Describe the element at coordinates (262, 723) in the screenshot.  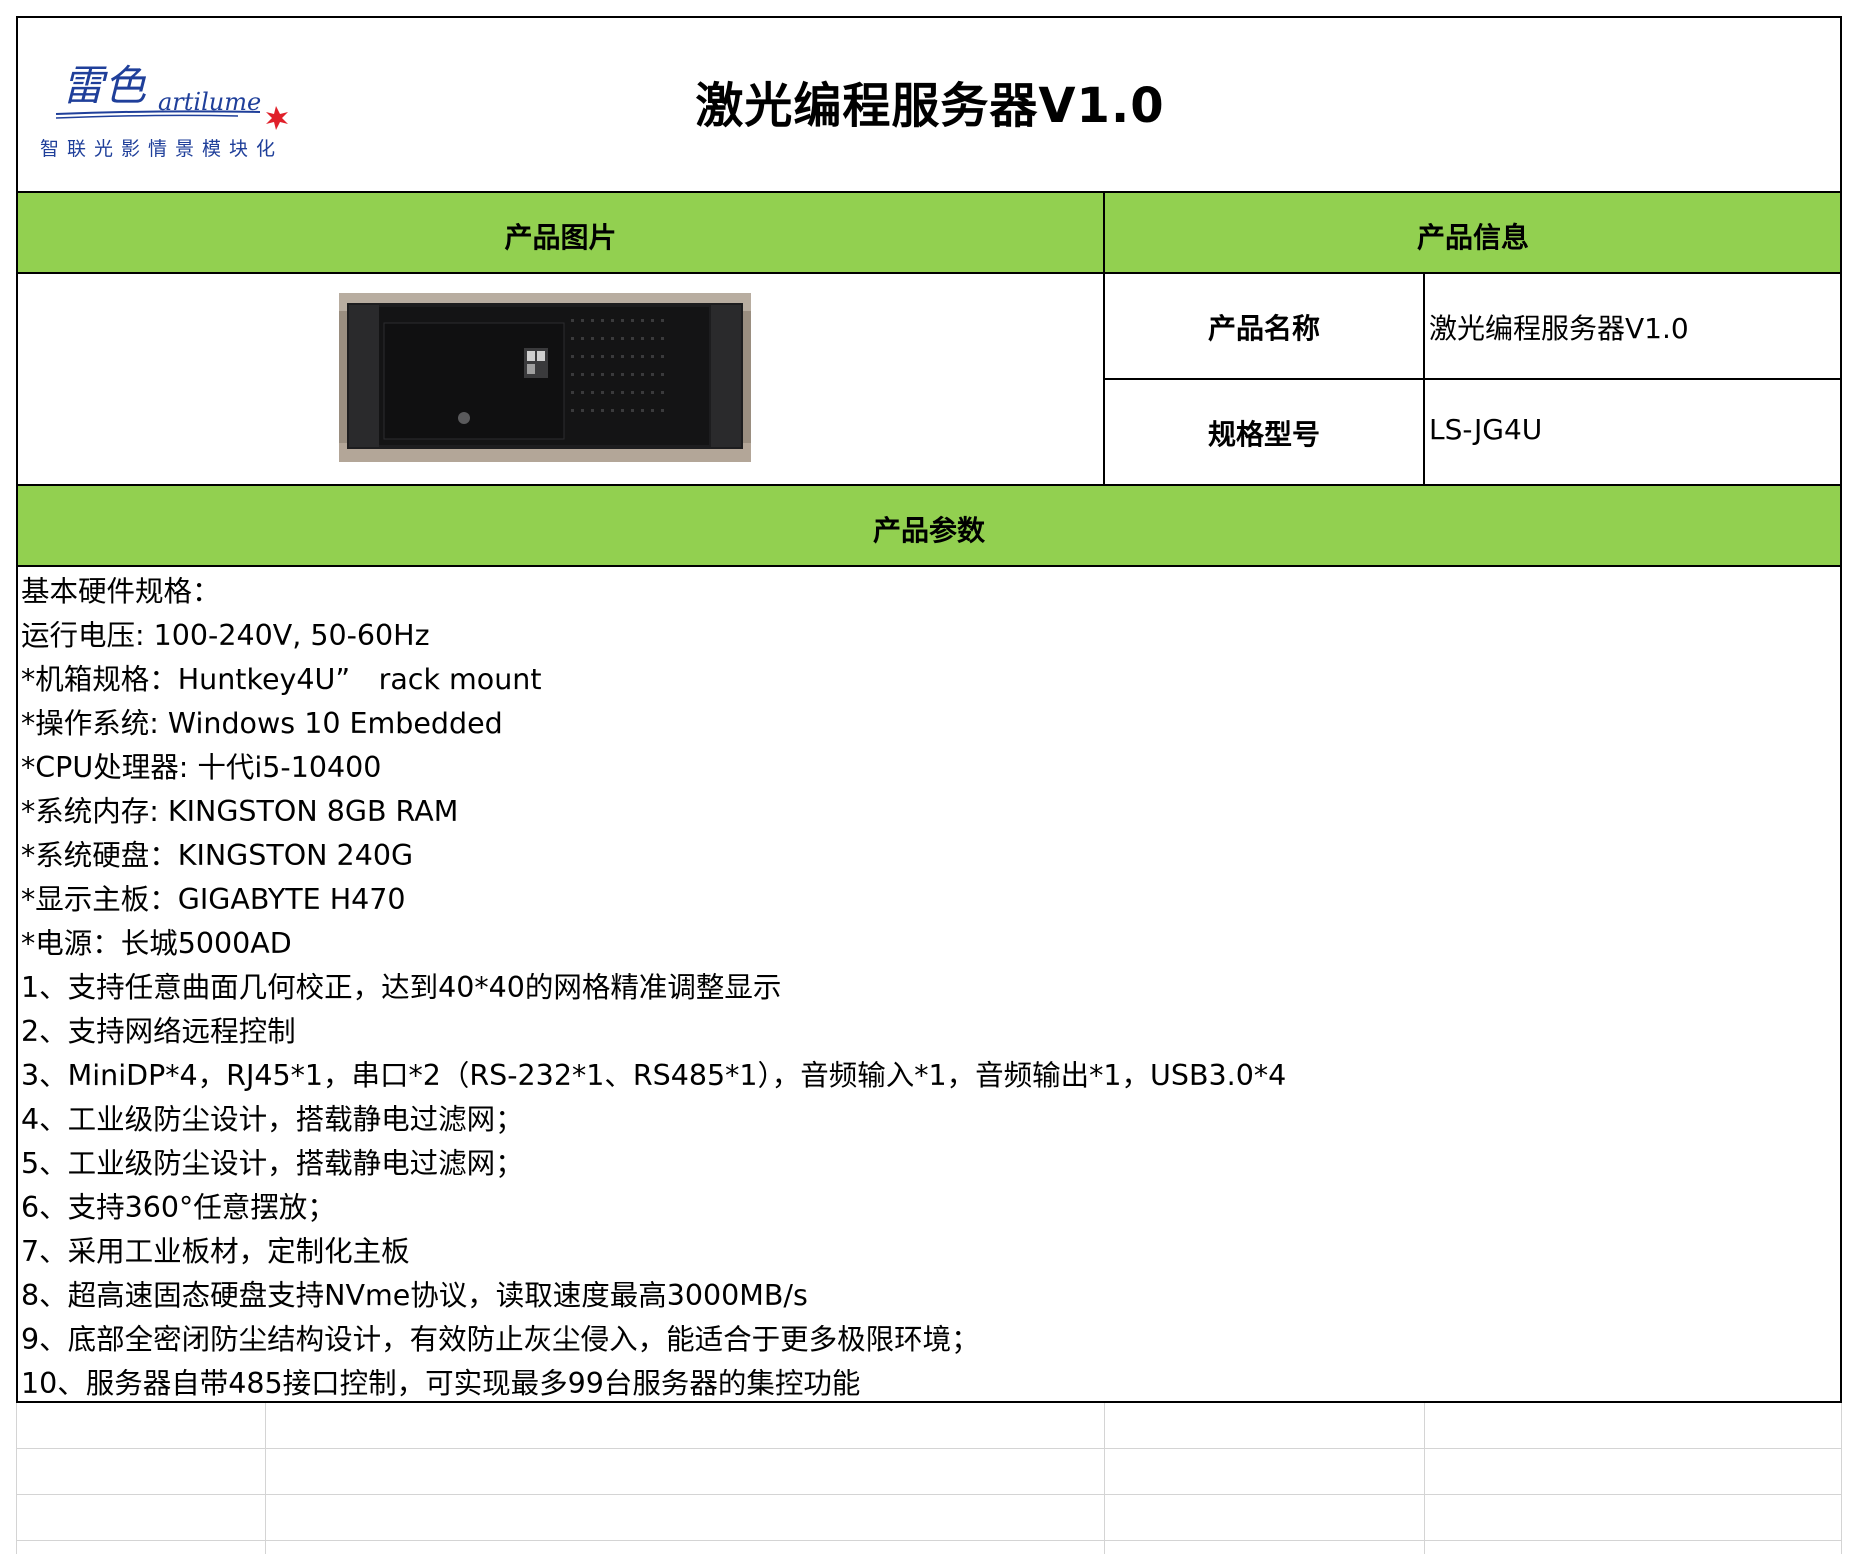
I see `param-line: *操作系统: Windows 10 Embedded` at that location.